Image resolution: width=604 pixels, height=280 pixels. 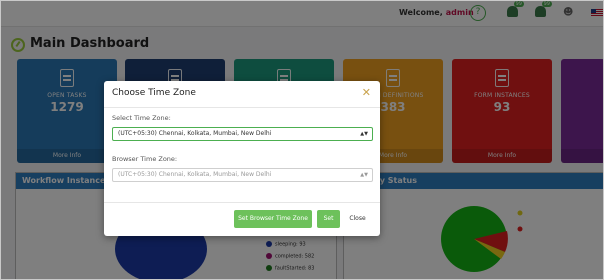 I want to click on set-button: Set, so click(x=328, y=219).